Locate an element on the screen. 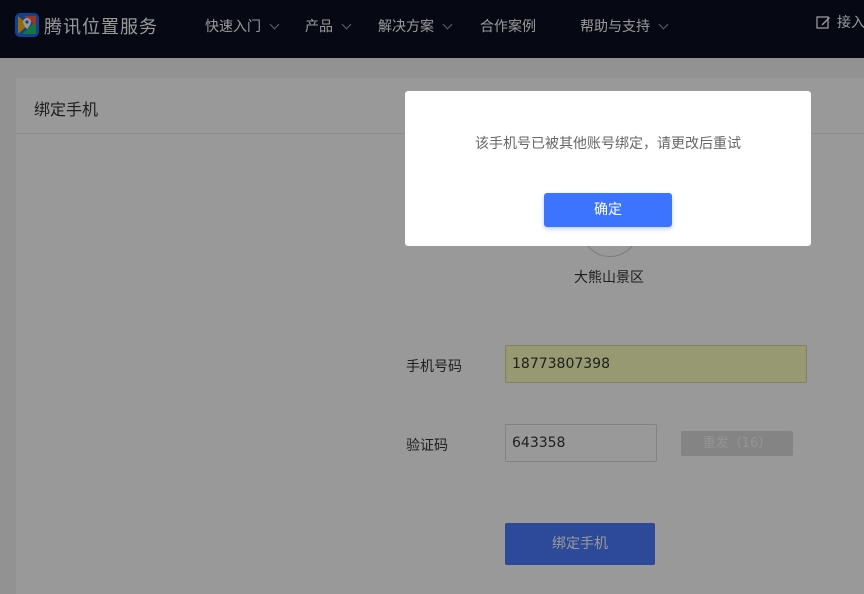  confirm-button: 确定 is located at coordinates (608, 210).